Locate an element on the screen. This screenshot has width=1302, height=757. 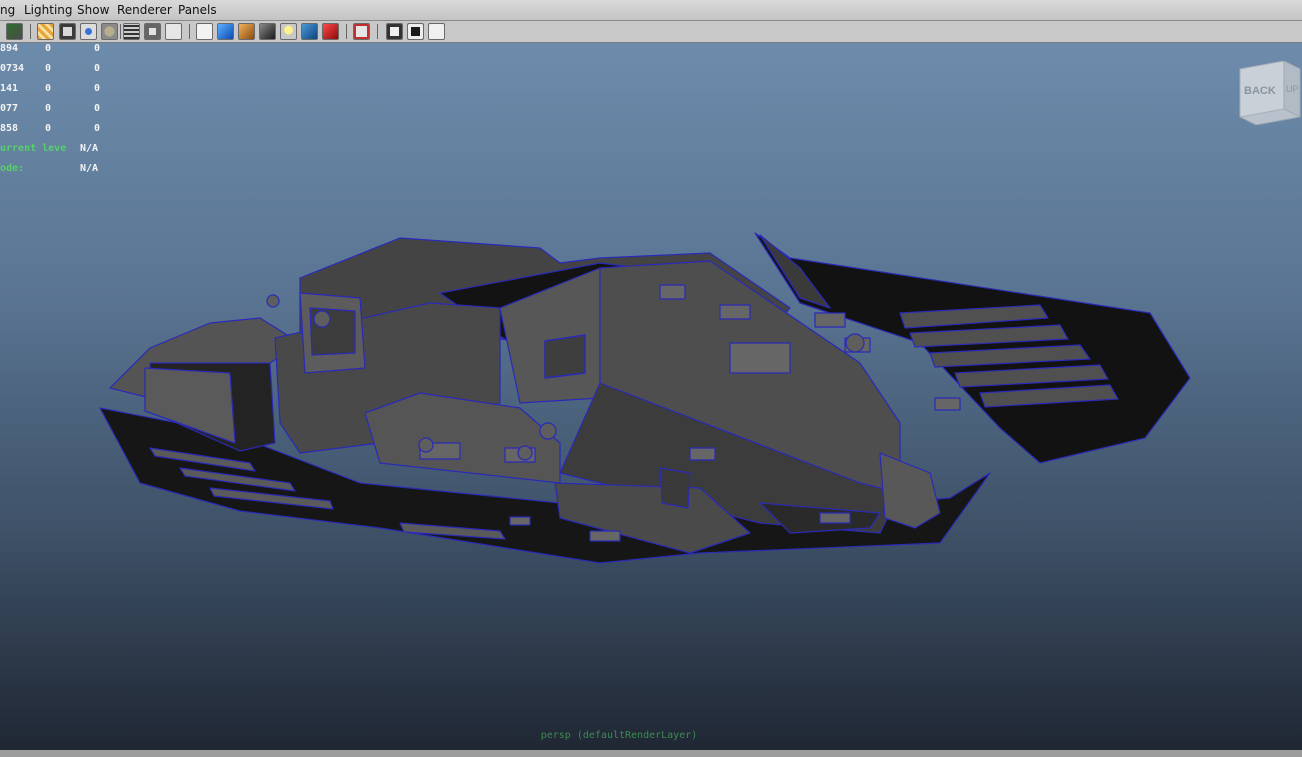
menu-item-show: Show is located at coordinates (93, 10).